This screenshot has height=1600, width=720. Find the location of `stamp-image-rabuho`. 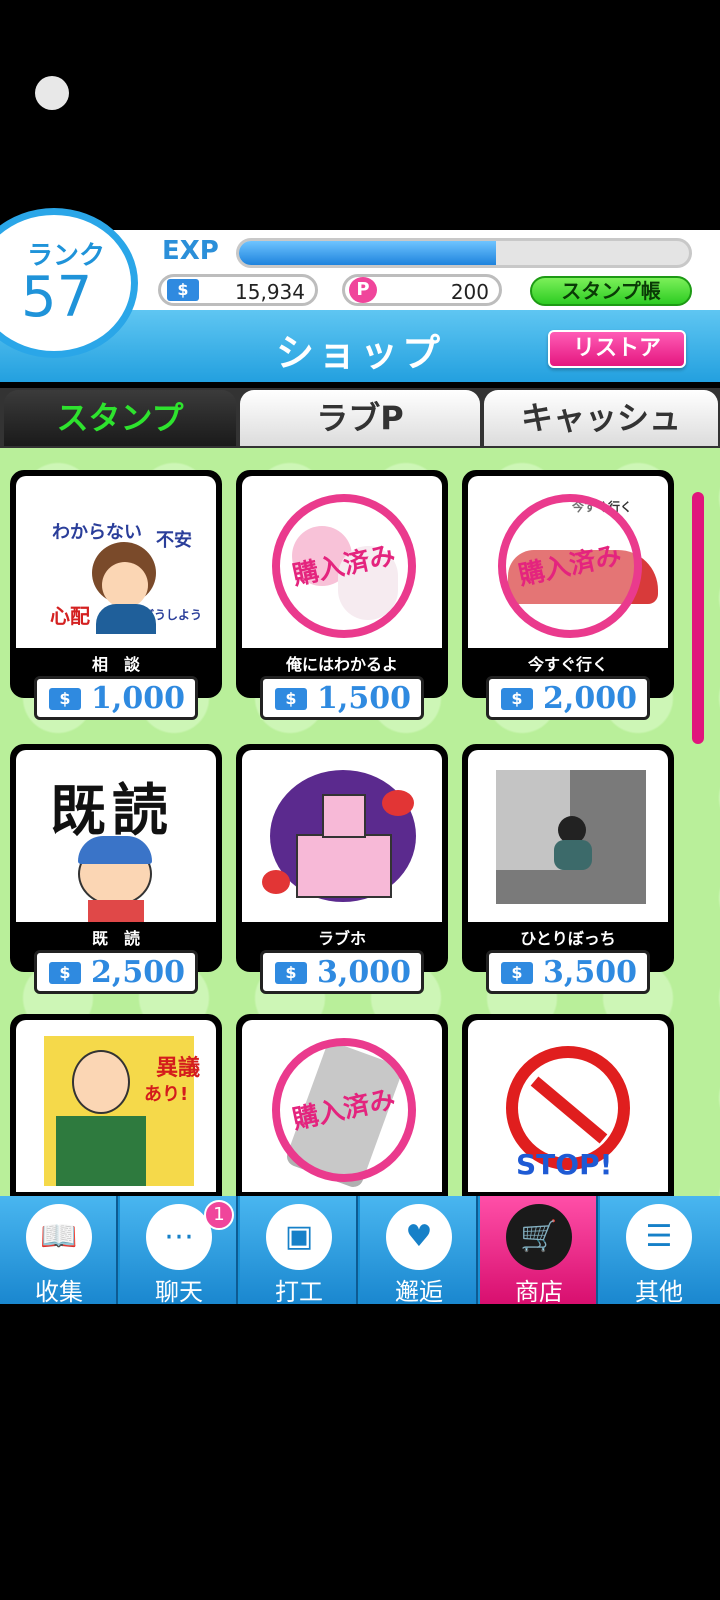

stamp-image-rabuho is located at coordinates (342, 836).